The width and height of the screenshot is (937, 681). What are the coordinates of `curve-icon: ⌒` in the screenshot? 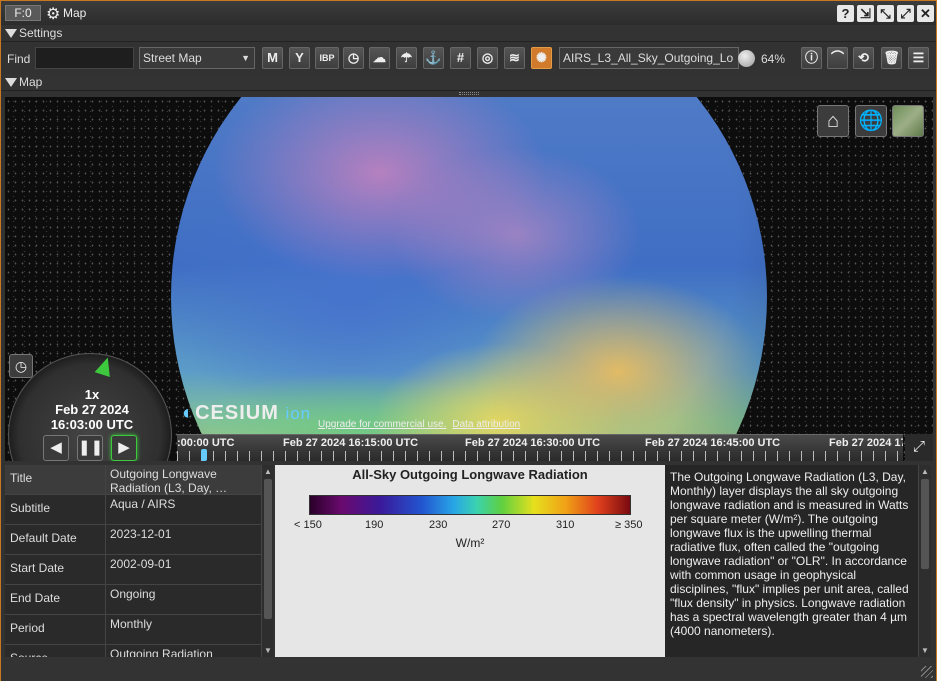 It's located at (837, 58).